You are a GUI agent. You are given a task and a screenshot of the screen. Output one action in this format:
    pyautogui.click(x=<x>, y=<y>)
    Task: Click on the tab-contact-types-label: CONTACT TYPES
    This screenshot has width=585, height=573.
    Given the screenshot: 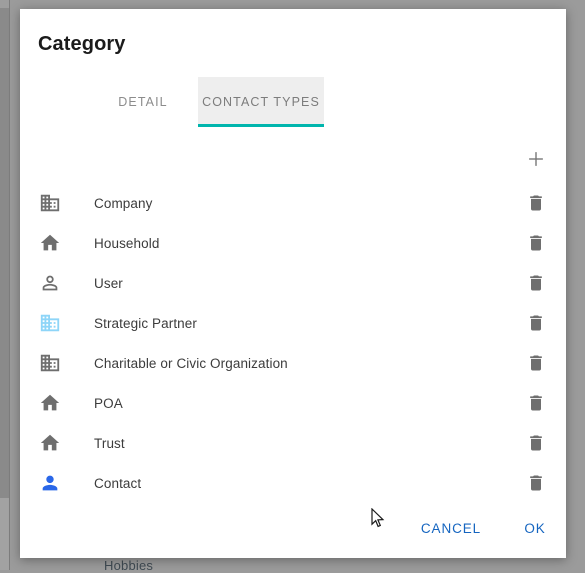 What is the action you would take?
    pyautogui.click(x=261, y=102)
    